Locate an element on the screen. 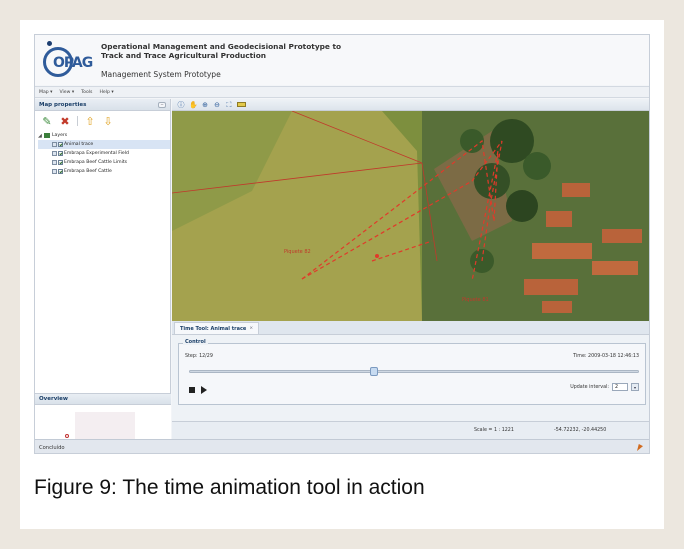  paddock-label: Piquete 82 is located at coordinates (297, 252).